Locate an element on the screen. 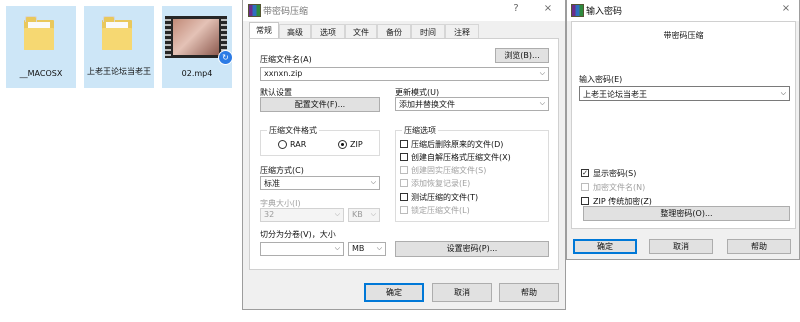 Image resolution: width=800 pixels, height=322 pixels. desktop-file-mp4: ↻ 02.mp4 is located at coordinates (197, 47).